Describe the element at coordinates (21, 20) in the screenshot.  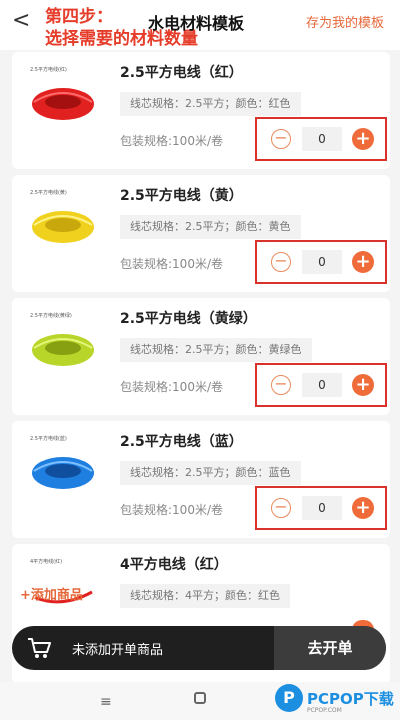
I see `back-icon: <` at that location.